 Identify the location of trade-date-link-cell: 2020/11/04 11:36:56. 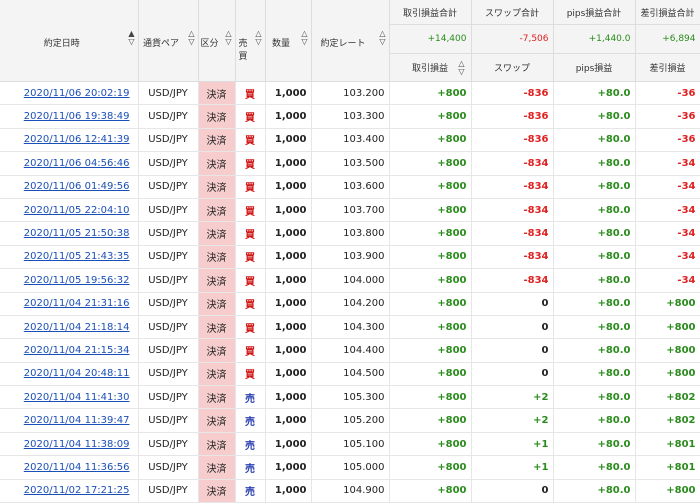
(69, 467).